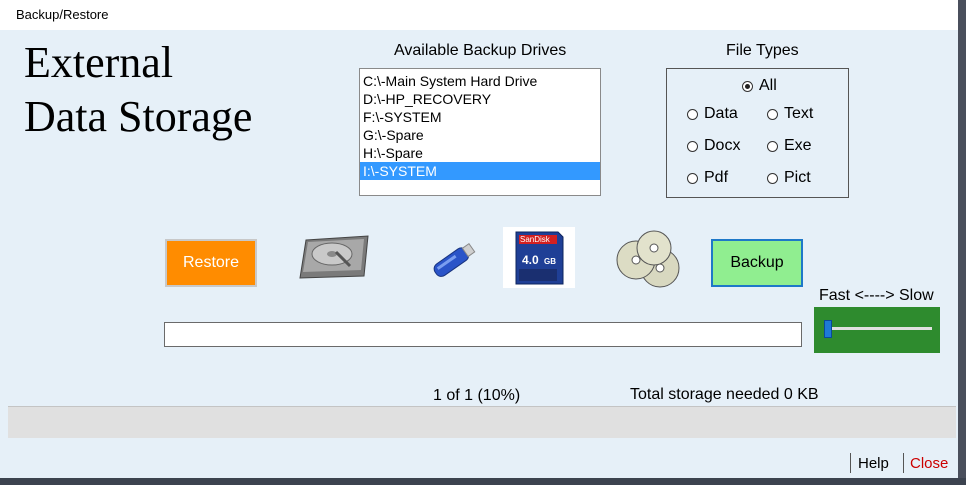 This screenshot has height=485, width=966. I want to click on speed-slider-track, so click(879, 328).